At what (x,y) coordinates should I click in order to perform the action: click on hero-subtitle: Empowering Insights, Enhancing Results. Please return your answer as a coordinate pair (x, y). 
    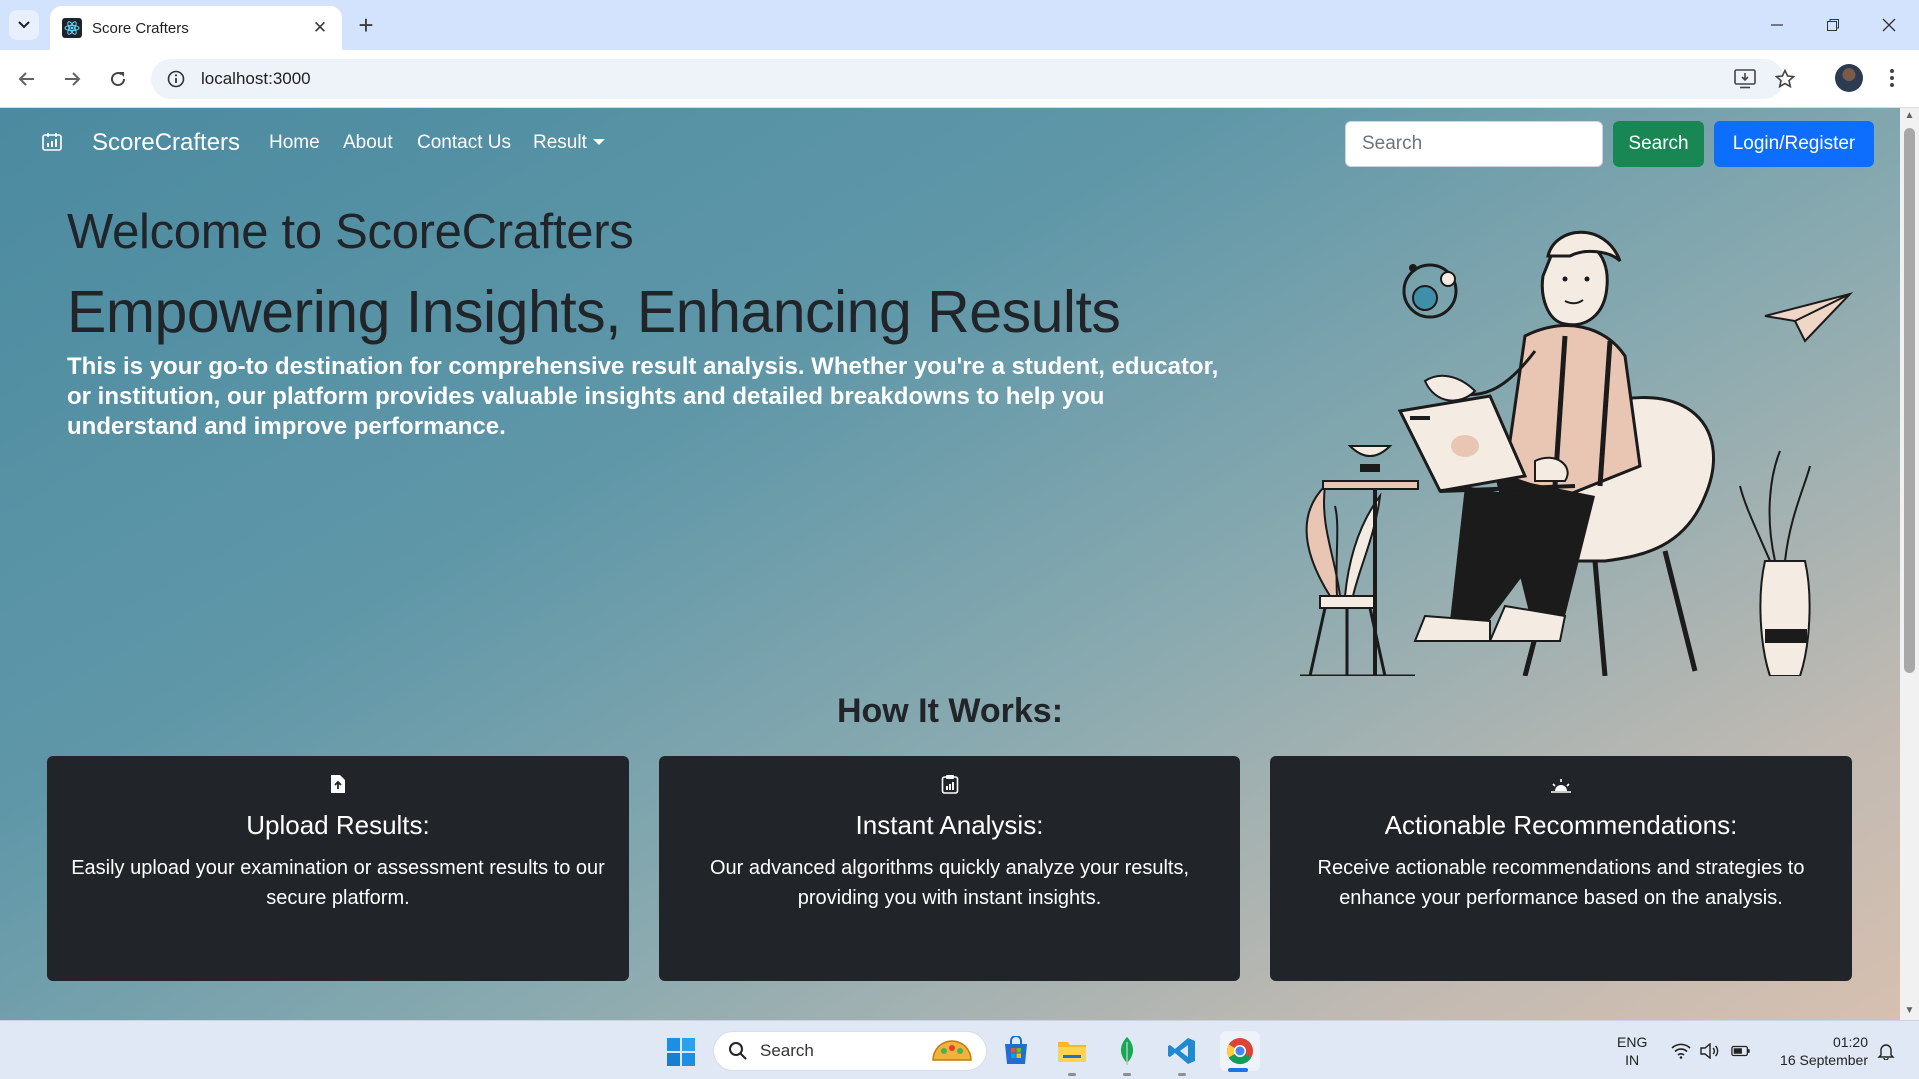
    Looking at the image, I should click on (594, 312).